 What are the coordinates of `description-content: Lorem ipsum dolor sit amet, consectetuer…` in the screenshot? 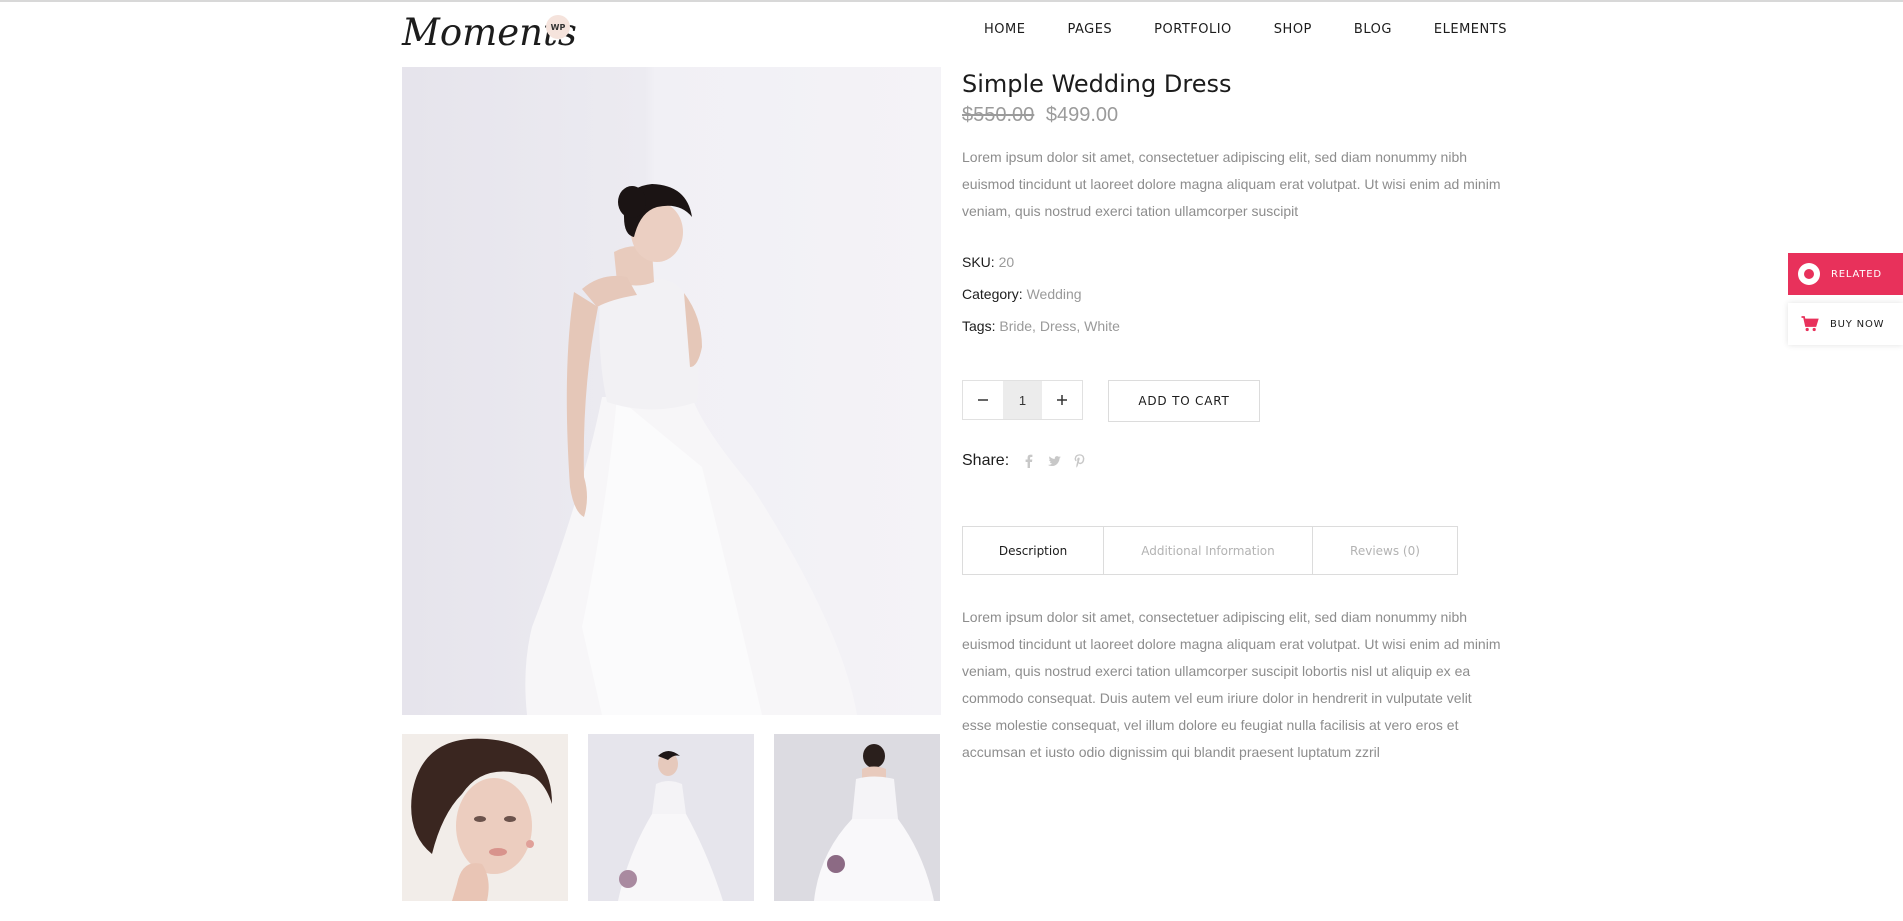 It's located at (1231, 684).